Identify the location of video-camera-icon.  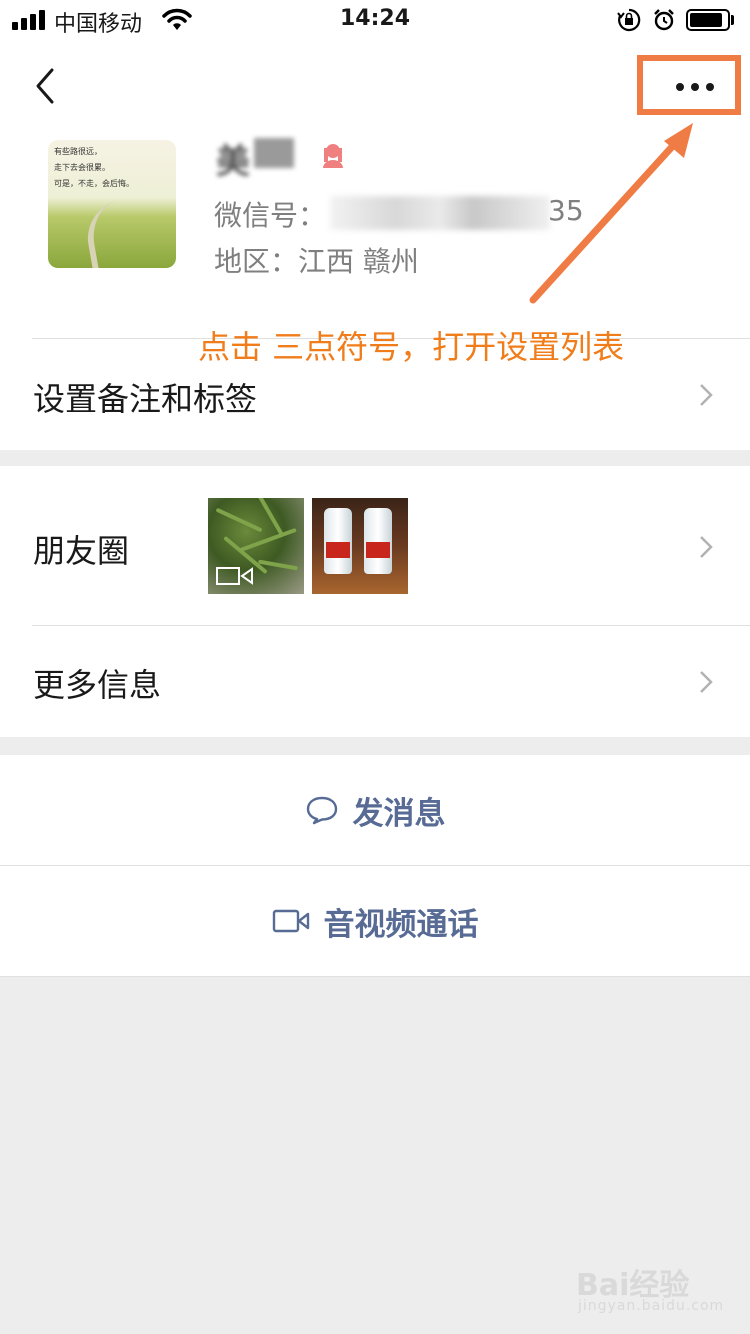
(290, 921).